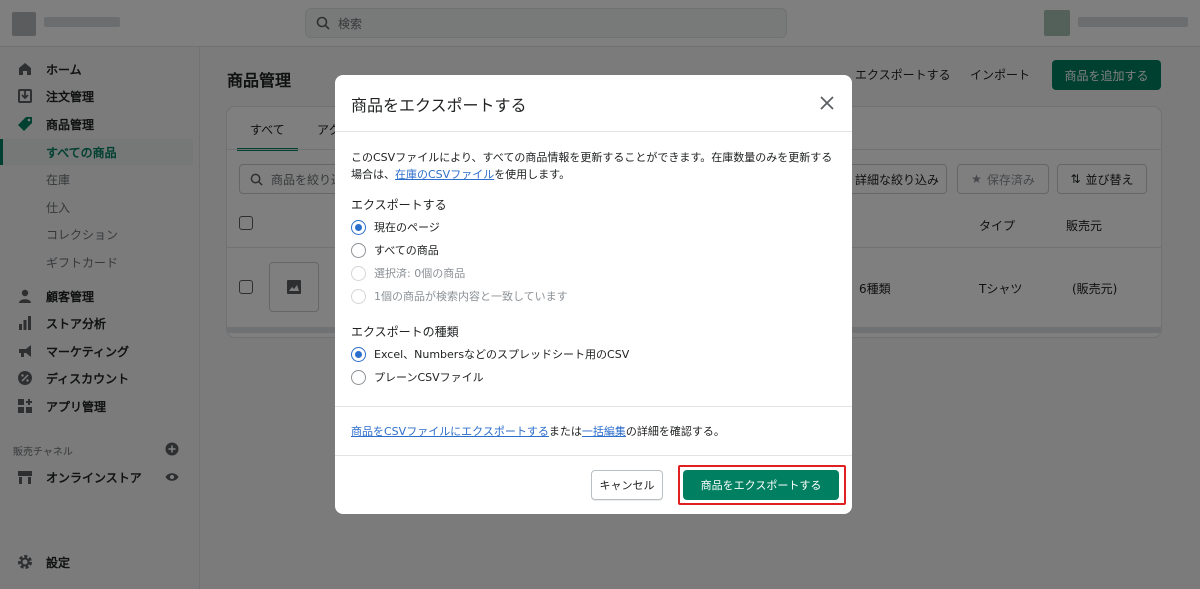  I want to click on cancel-button: キャンセル, so click(627, 485).